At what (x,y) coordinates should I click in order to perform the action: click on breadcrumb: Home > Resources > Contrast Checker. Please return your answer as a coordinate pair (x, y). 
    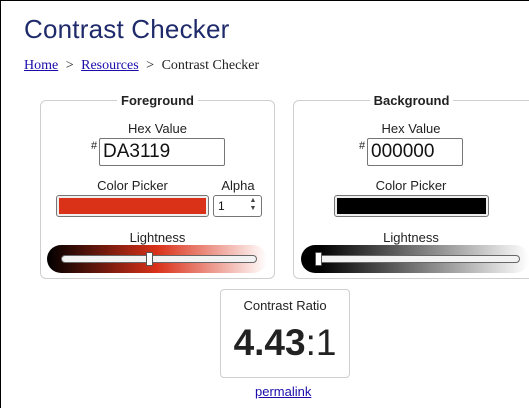
    Looking at the image, I should click on (141, 66).